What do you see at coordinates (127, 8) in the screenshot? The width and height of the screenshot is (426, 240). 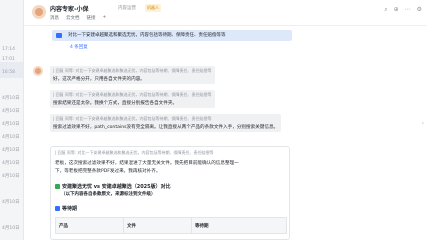 I see `chat-subtitle: 内容运营` at bounding box center [127, 8].